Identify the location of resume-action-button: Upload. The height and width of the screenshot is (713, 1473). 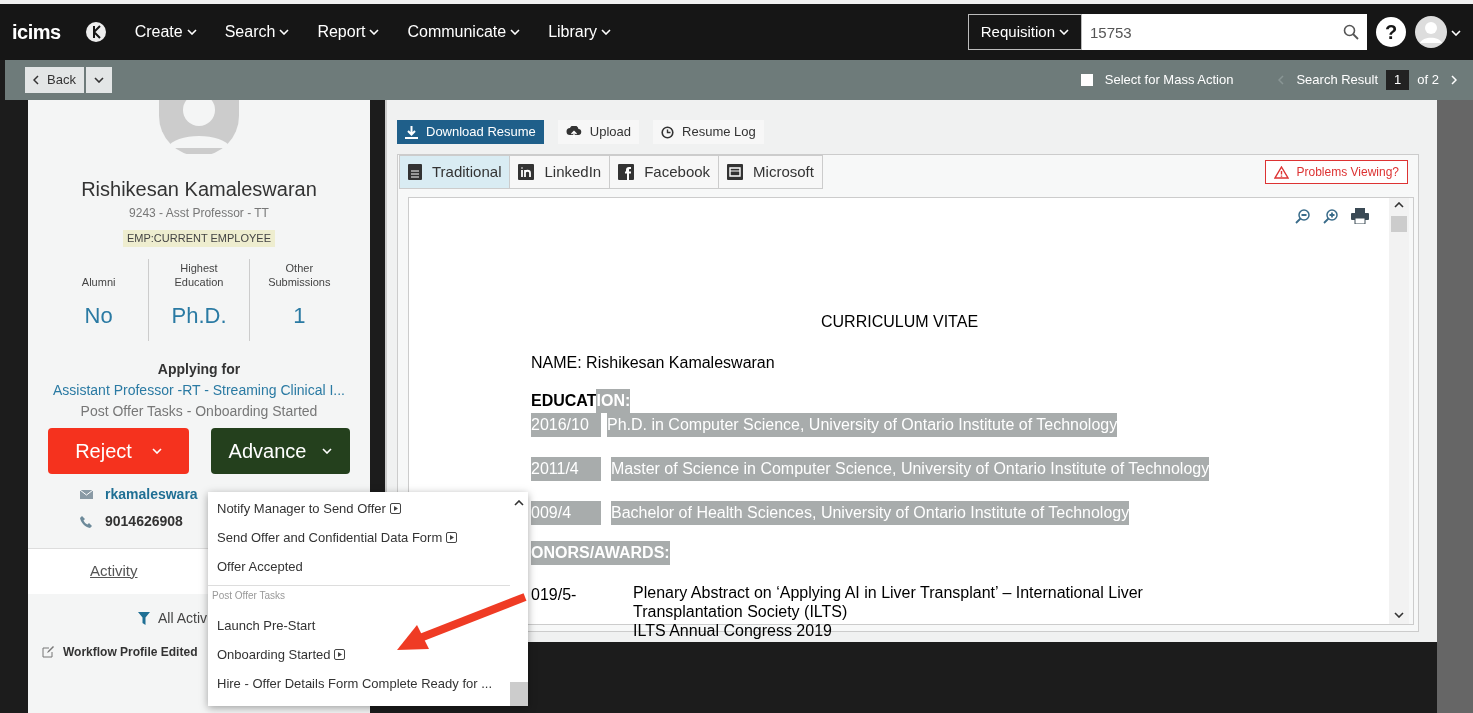
(598, 132).